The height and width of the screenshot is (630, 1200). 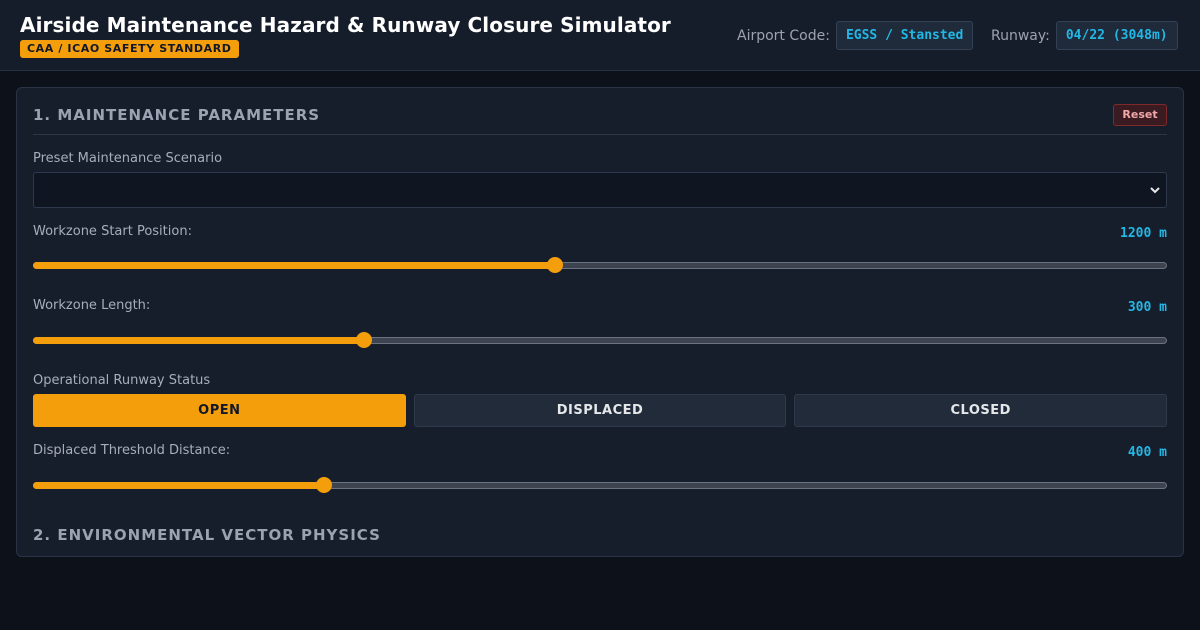 What do you see at coordinates (1147, 452) in the screenshot?
I see `displaced-threshold-value: 400 m` at bounding box center [1147, 452].